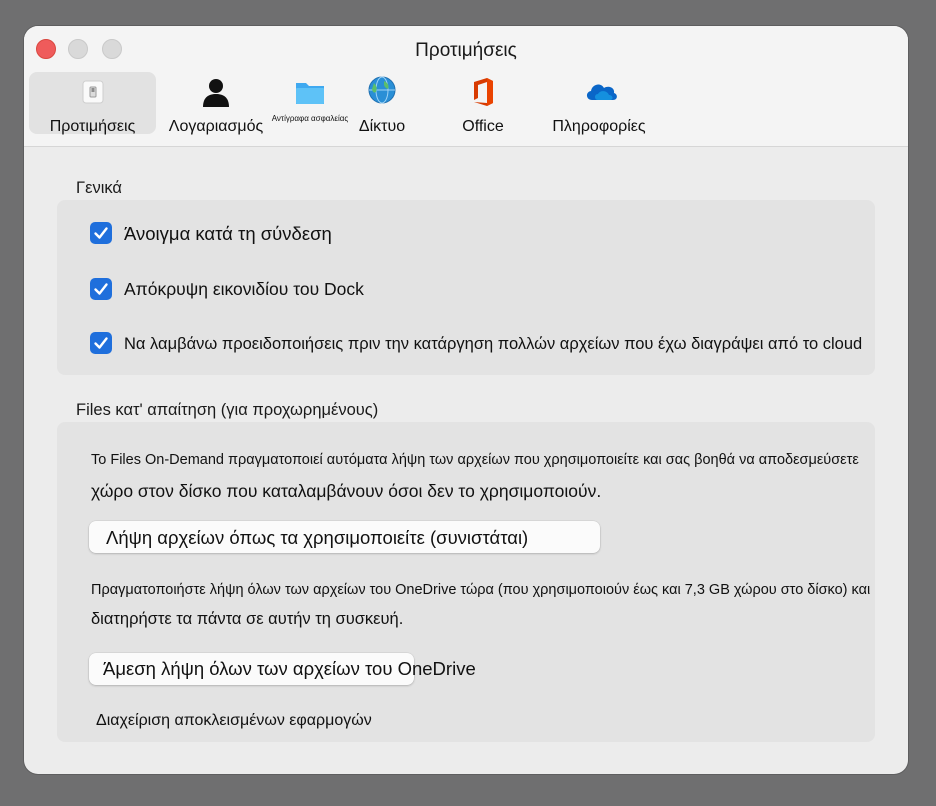 This screenshot has height=806, width=936. Describe the element at coordinates (483, 126) in the screenshot. I see `tab-label: Office` at that location.